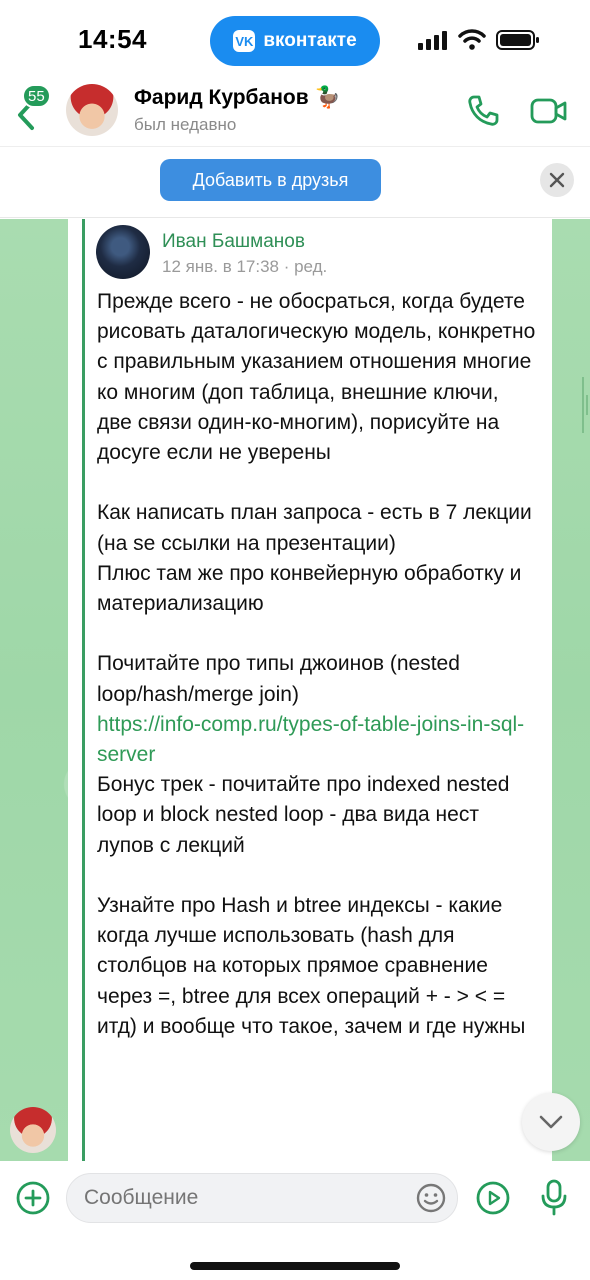  What do you see at coordinates (123, 252) in the screenshot?
I see `author-avatar` at bounding box center [123, 252].